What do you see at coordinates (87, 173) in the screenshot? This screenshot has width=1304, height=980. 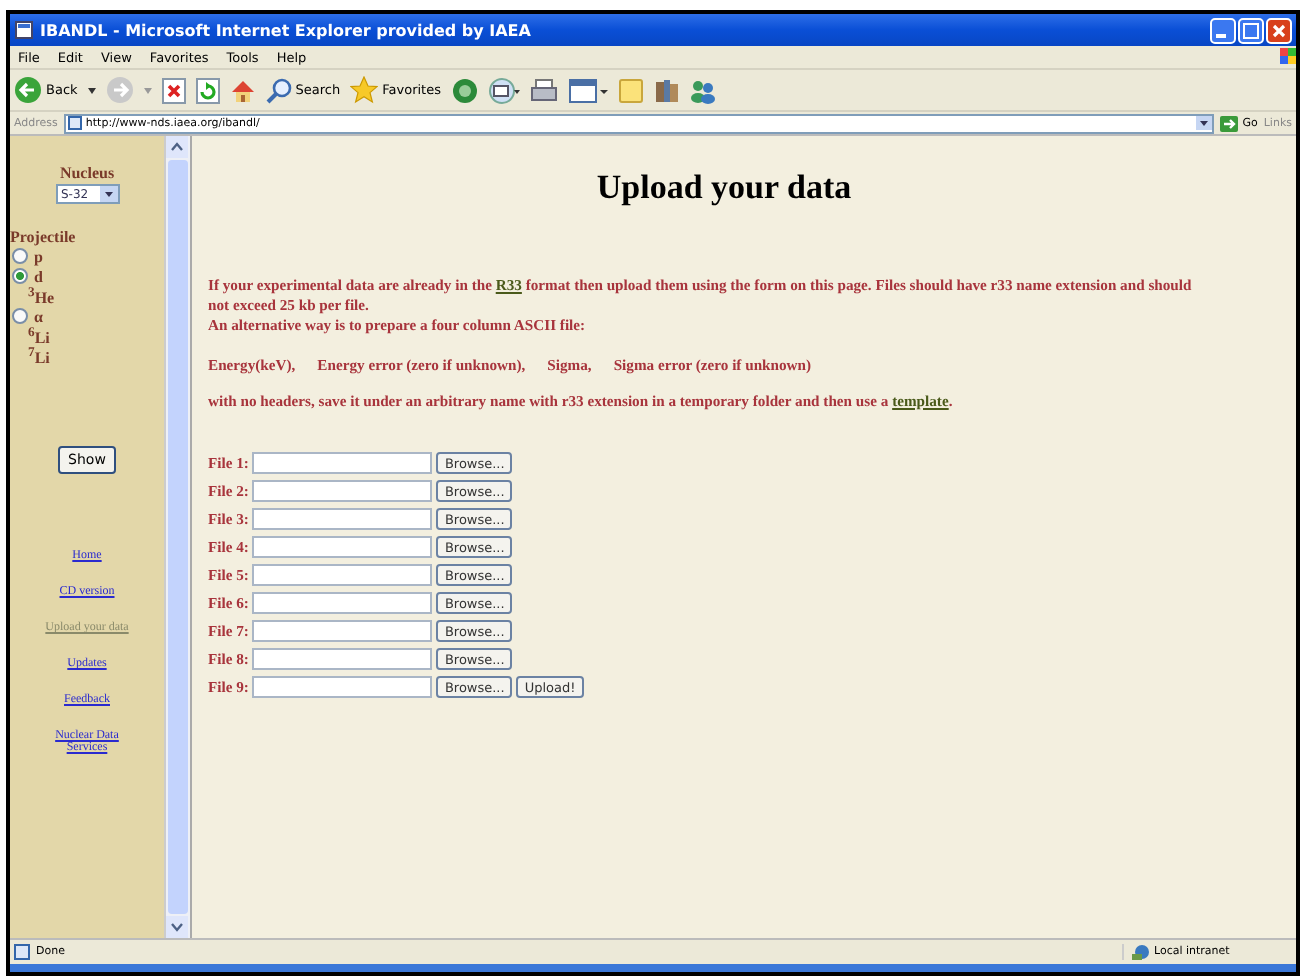 I see `nucleus-label: Nucleus` at bounding box center [87, 173].